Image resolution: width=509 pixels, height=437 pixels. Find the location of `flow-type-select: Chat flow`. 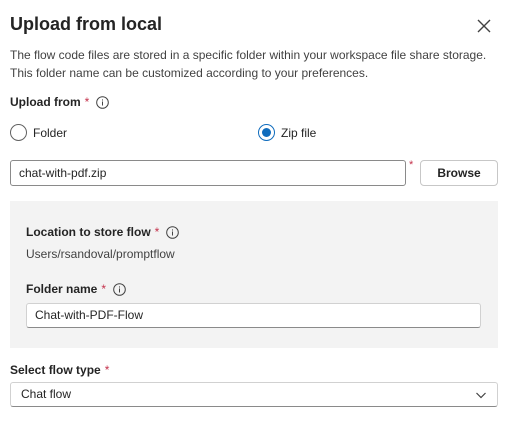

flow-type-select: Chat flow is located at coordinates (254, 394).